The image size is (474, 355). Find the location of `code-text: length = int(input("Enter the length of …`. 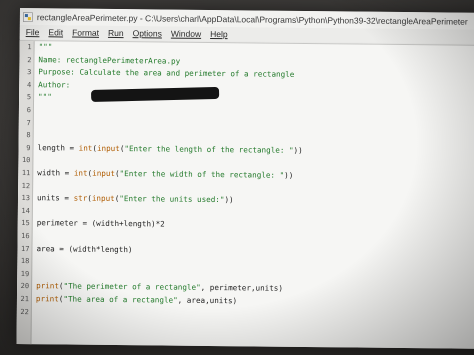

code-text: length = int(input("Enter the length of … is located at coordinates (170, 148).